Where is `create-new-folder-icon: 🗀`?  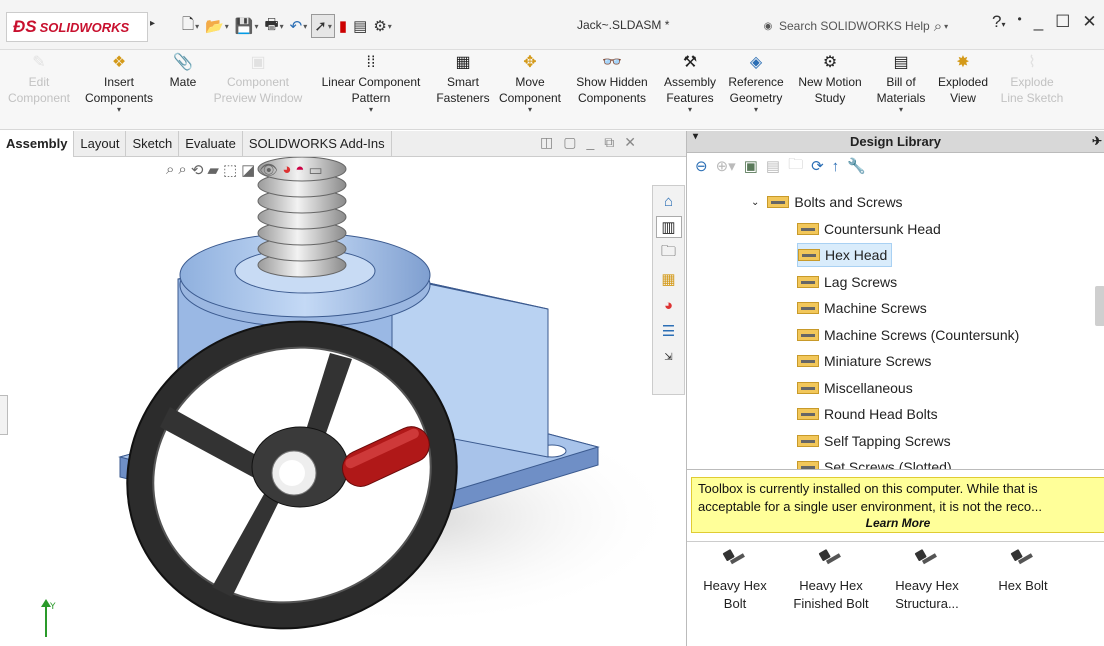
create-new-folder-icon: 🗀 is located at coordinates (795, 166).